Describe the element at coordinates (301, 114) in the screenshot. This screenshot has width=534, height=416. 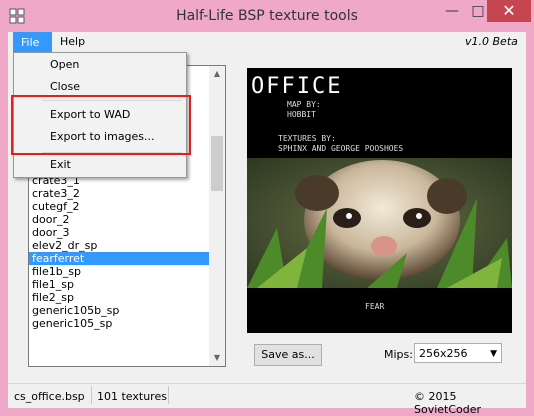
I see `preview-map-author: HOBBIT` at that location.